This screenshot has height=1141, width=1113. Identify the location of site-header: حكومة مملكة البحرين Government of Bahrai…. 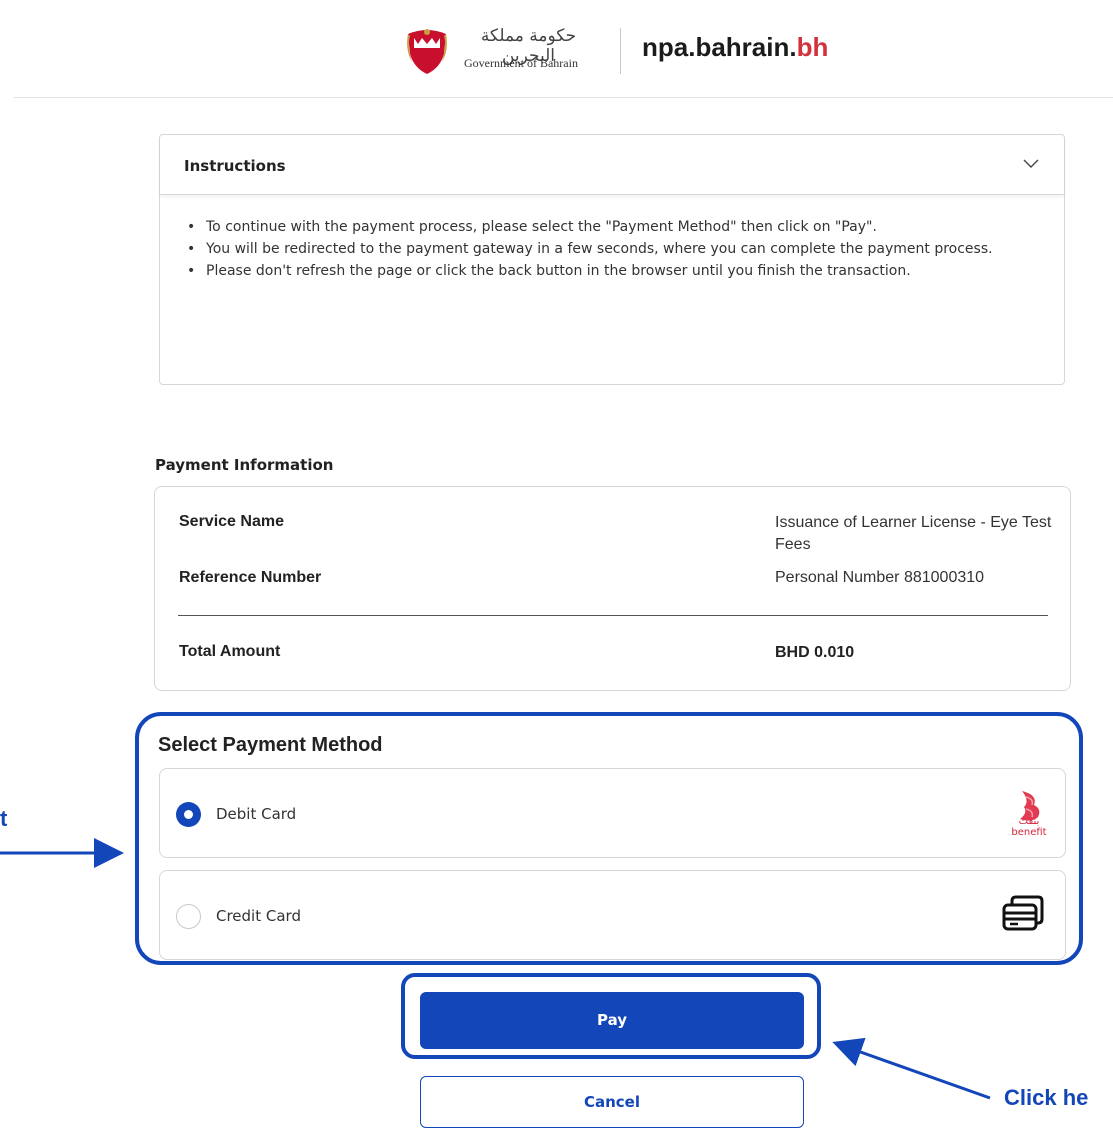
(563, 49).